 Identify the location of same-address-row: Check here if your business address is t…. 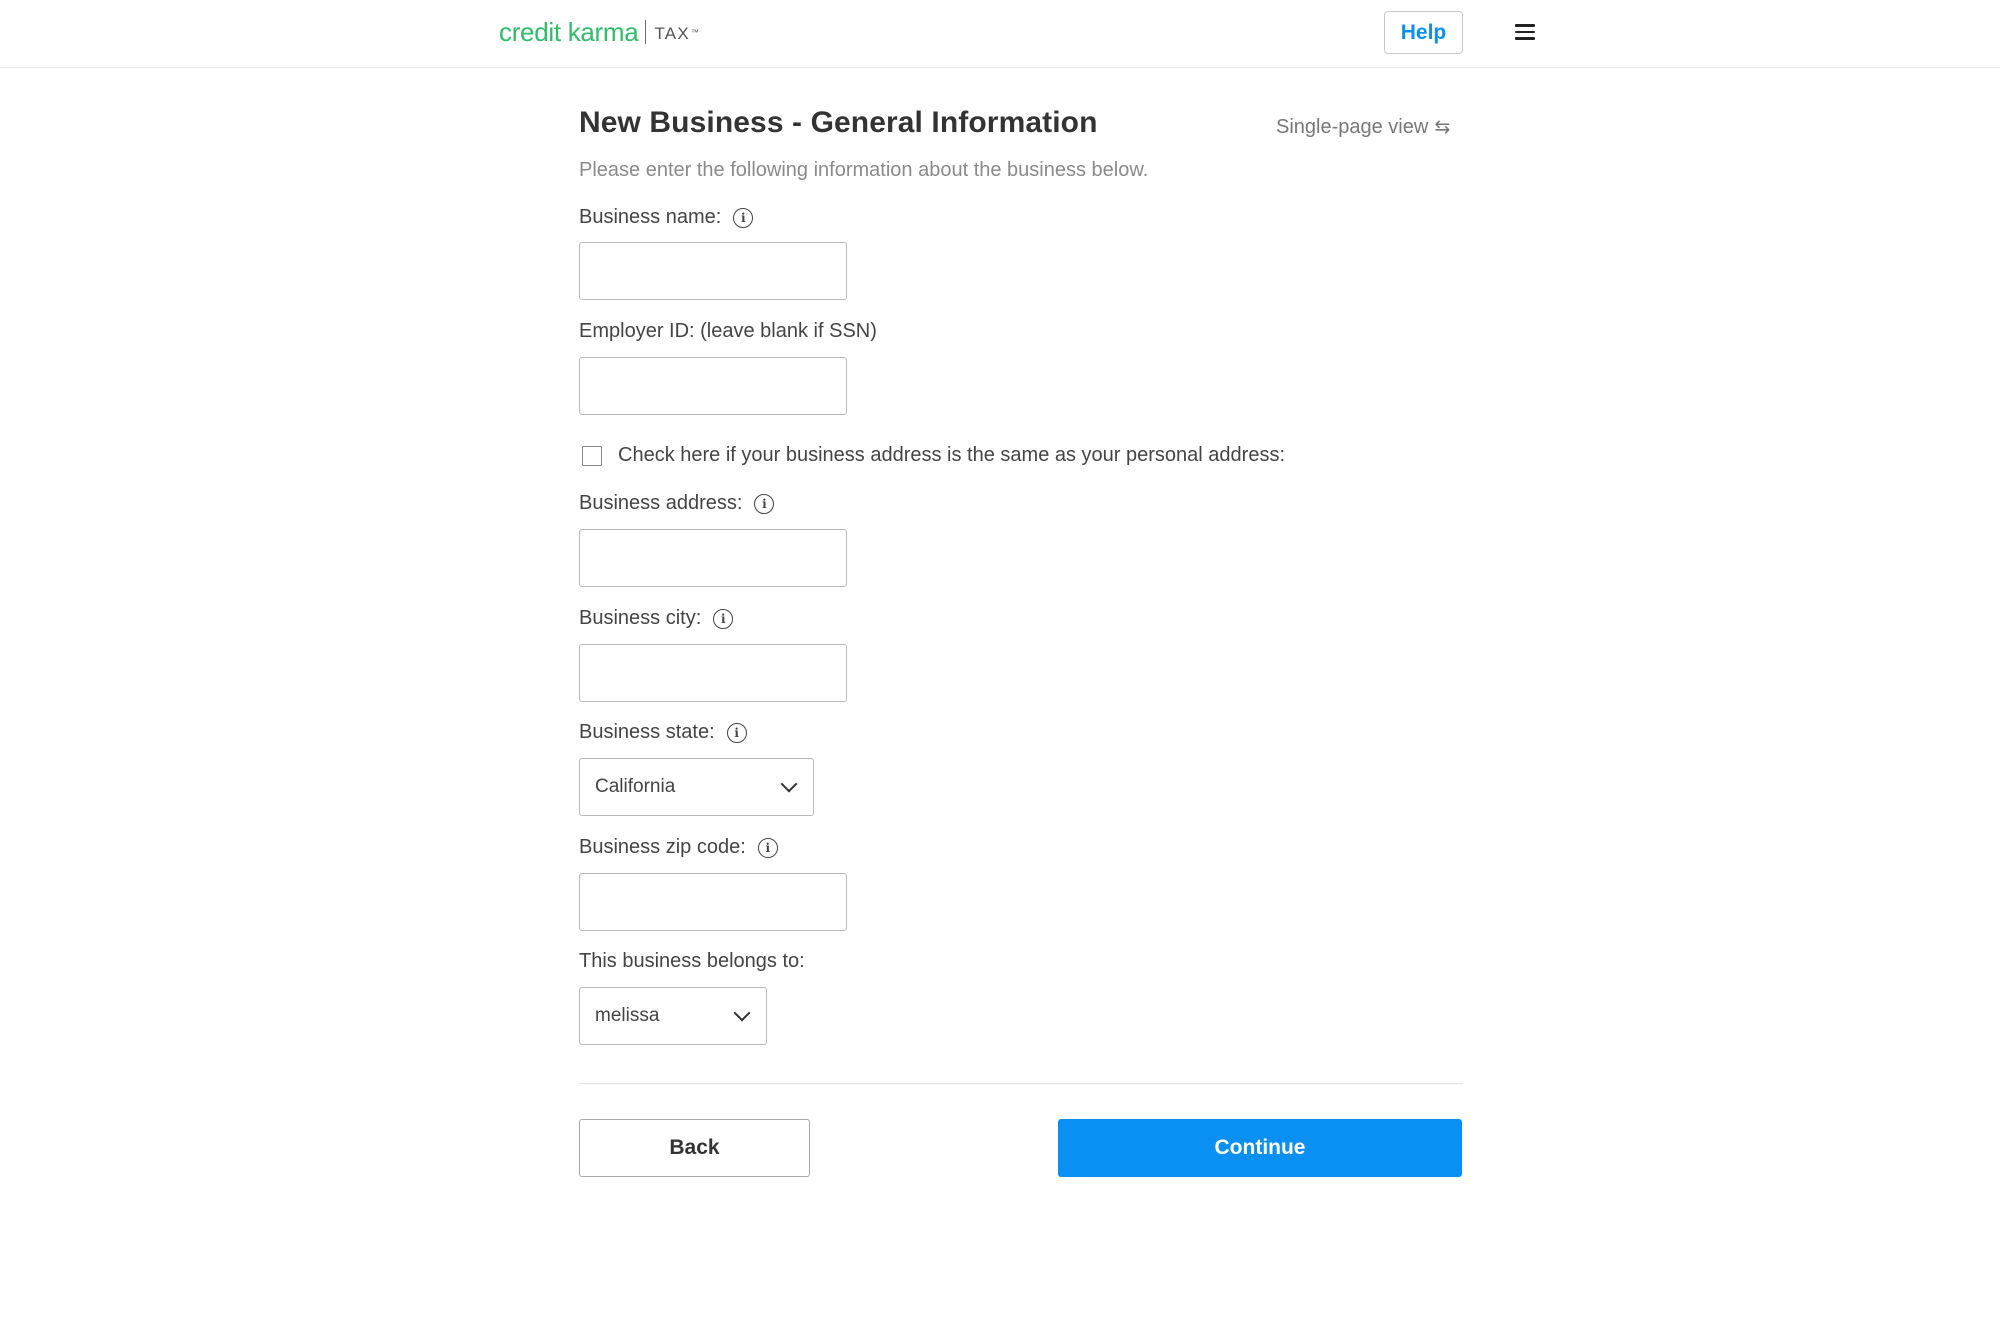
(933, 455).